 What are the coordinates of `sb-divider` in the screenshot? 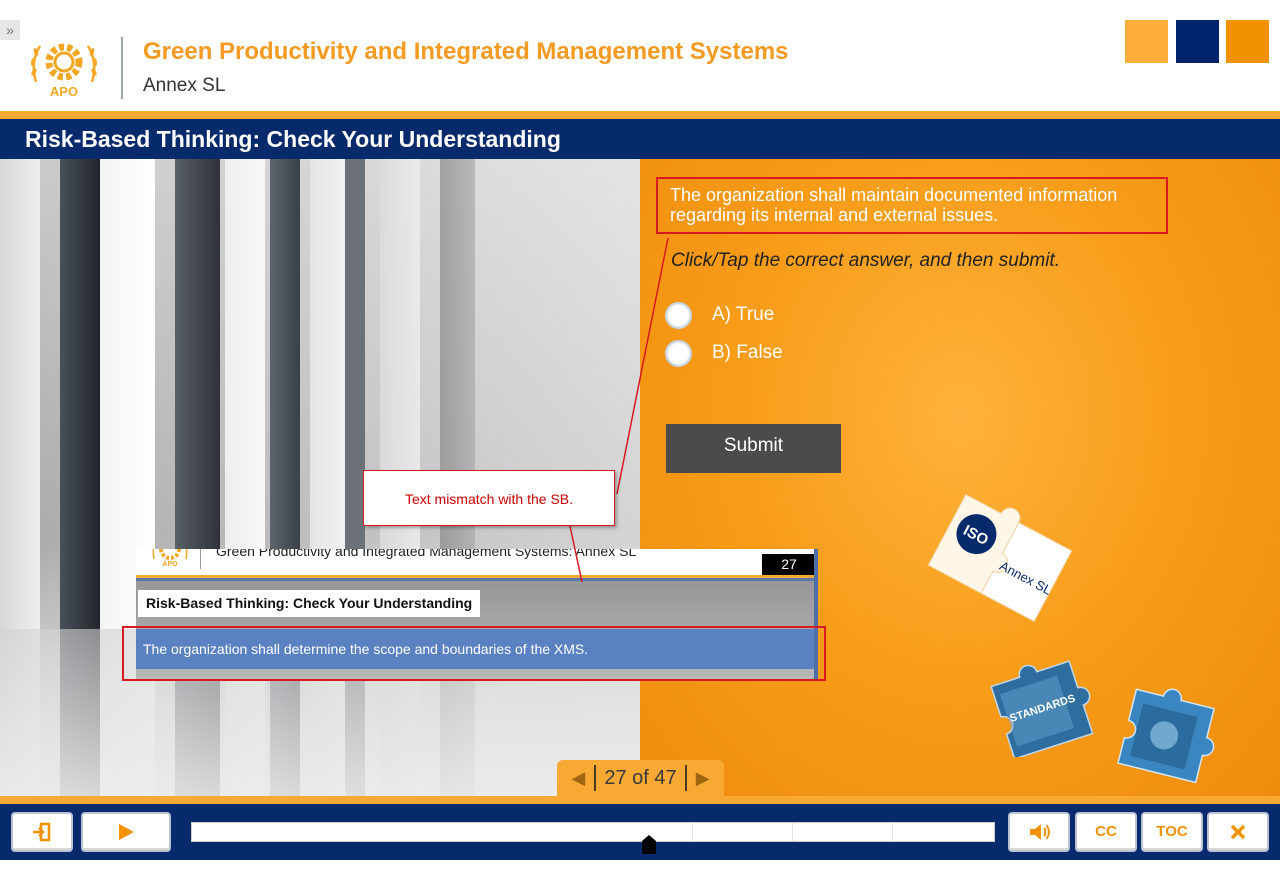 It's located at (200, 559).